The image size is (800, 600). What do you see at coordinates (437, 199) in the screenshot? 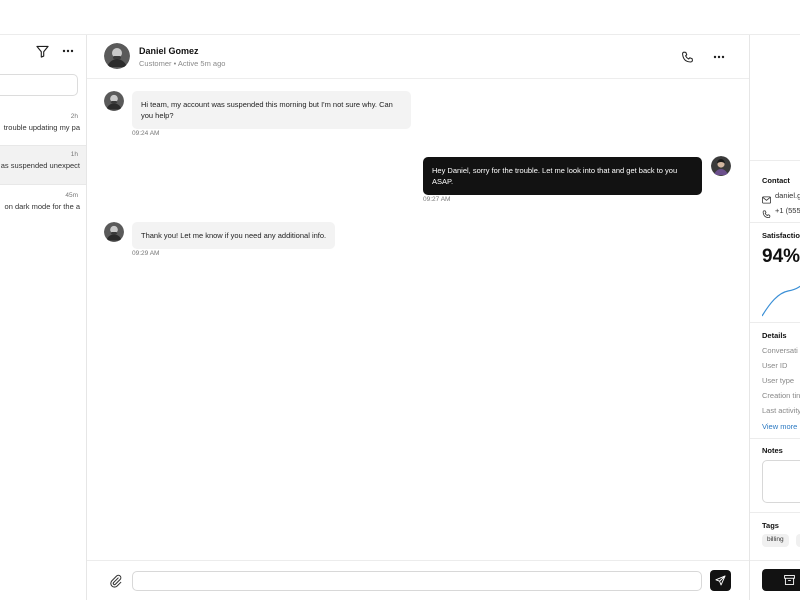
I see `message-timestamp: 09:27 AM` at bounding box center [437, 199].